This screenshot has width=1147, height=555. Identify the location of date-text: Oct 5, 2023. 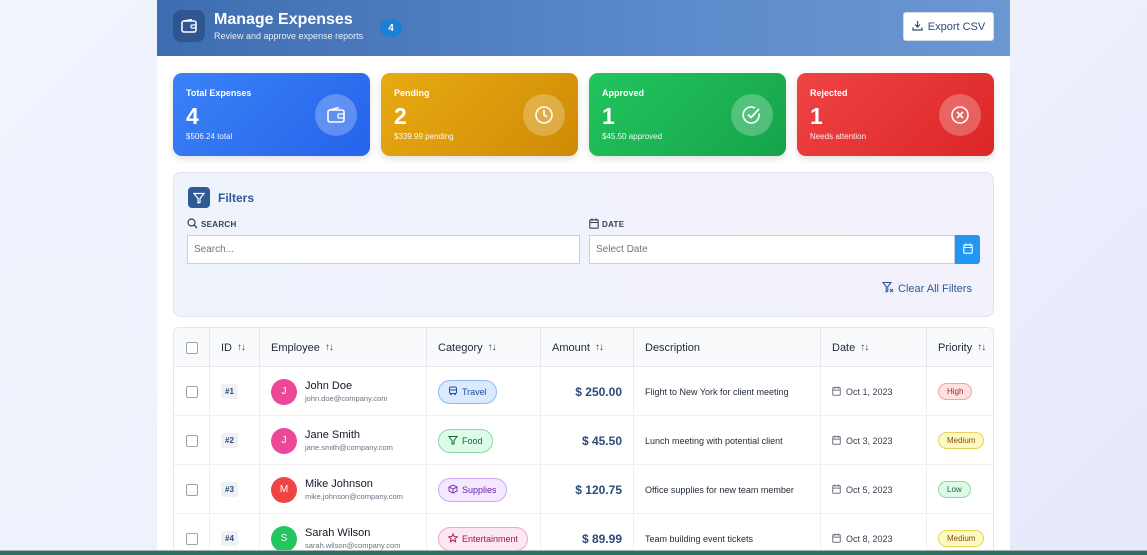
(869, 489).